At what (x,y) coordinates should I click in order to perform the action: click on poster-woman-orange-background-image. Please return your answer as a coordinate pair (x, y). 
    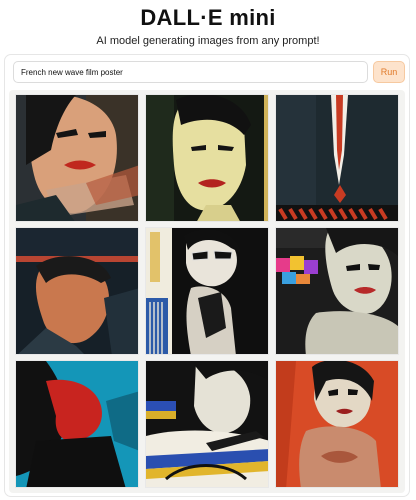
    Looking at the image, I should click on (337, 424).